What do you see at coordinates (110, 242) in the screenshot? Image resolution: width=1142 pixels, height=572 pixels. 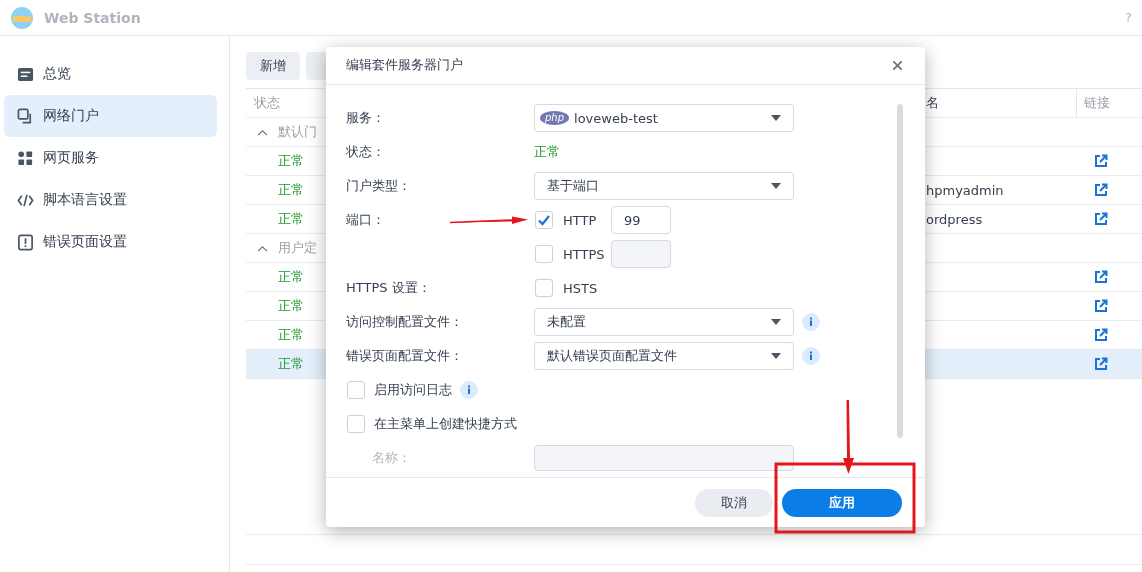 I see `sidebar-item: 错误页面设置` at bounding box center [110, 242].